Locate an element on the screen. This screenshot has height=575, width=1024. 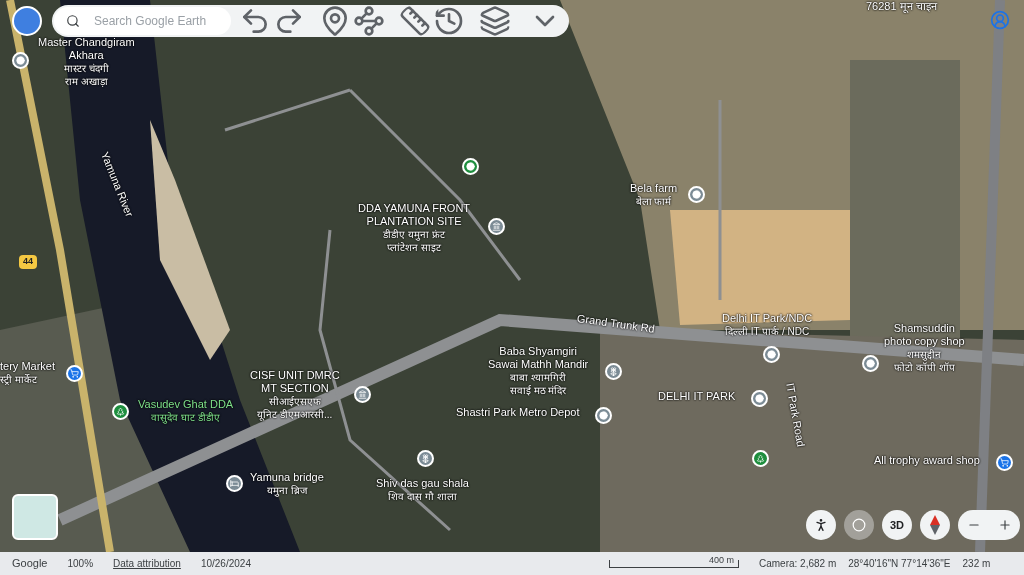
map-label: tery Market स्ट्री मार्केट is located at coordinates (27, 373).